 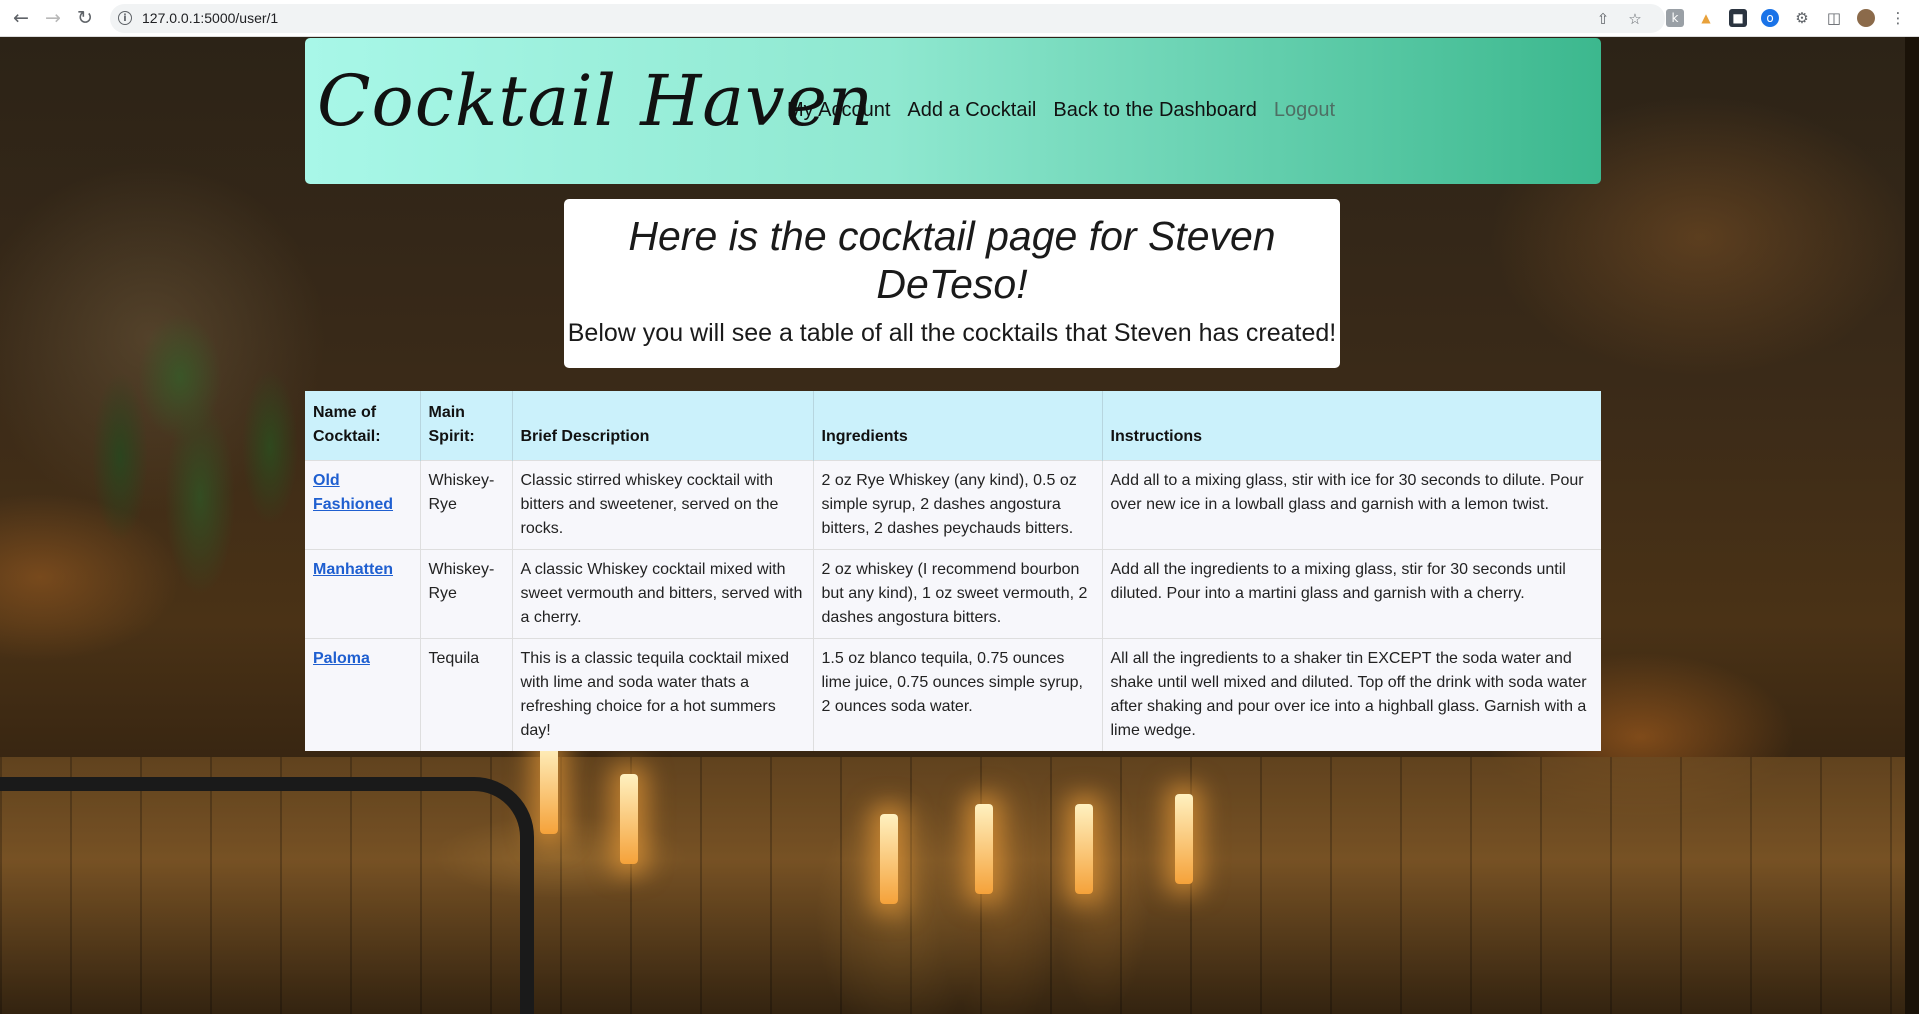 I want to click on cocktail-link: Paloma, so click(x=341, y=658).